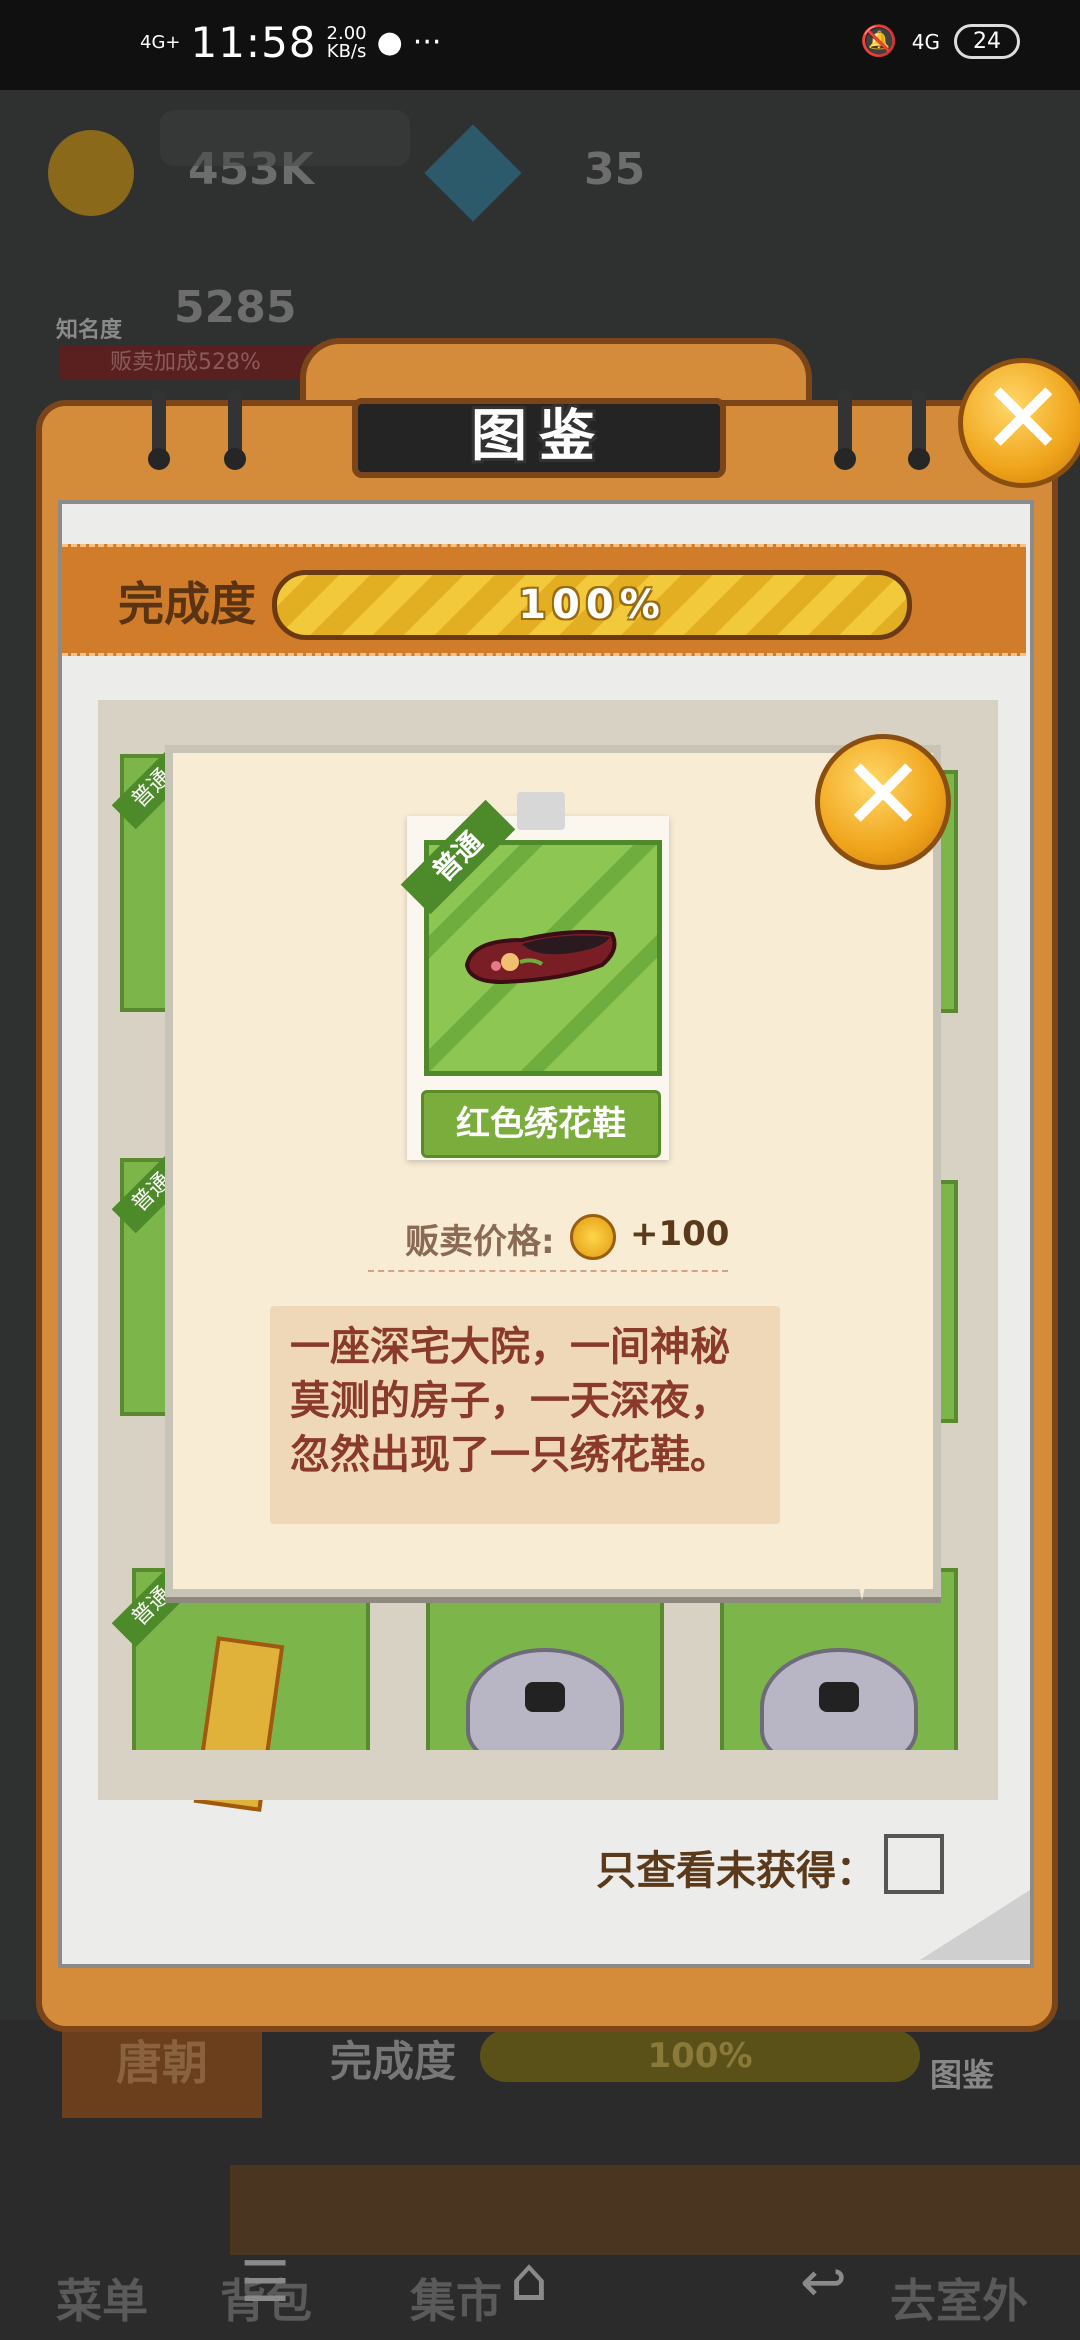  I want to click on back-nav-icon: ↩, so click(823, 2282).